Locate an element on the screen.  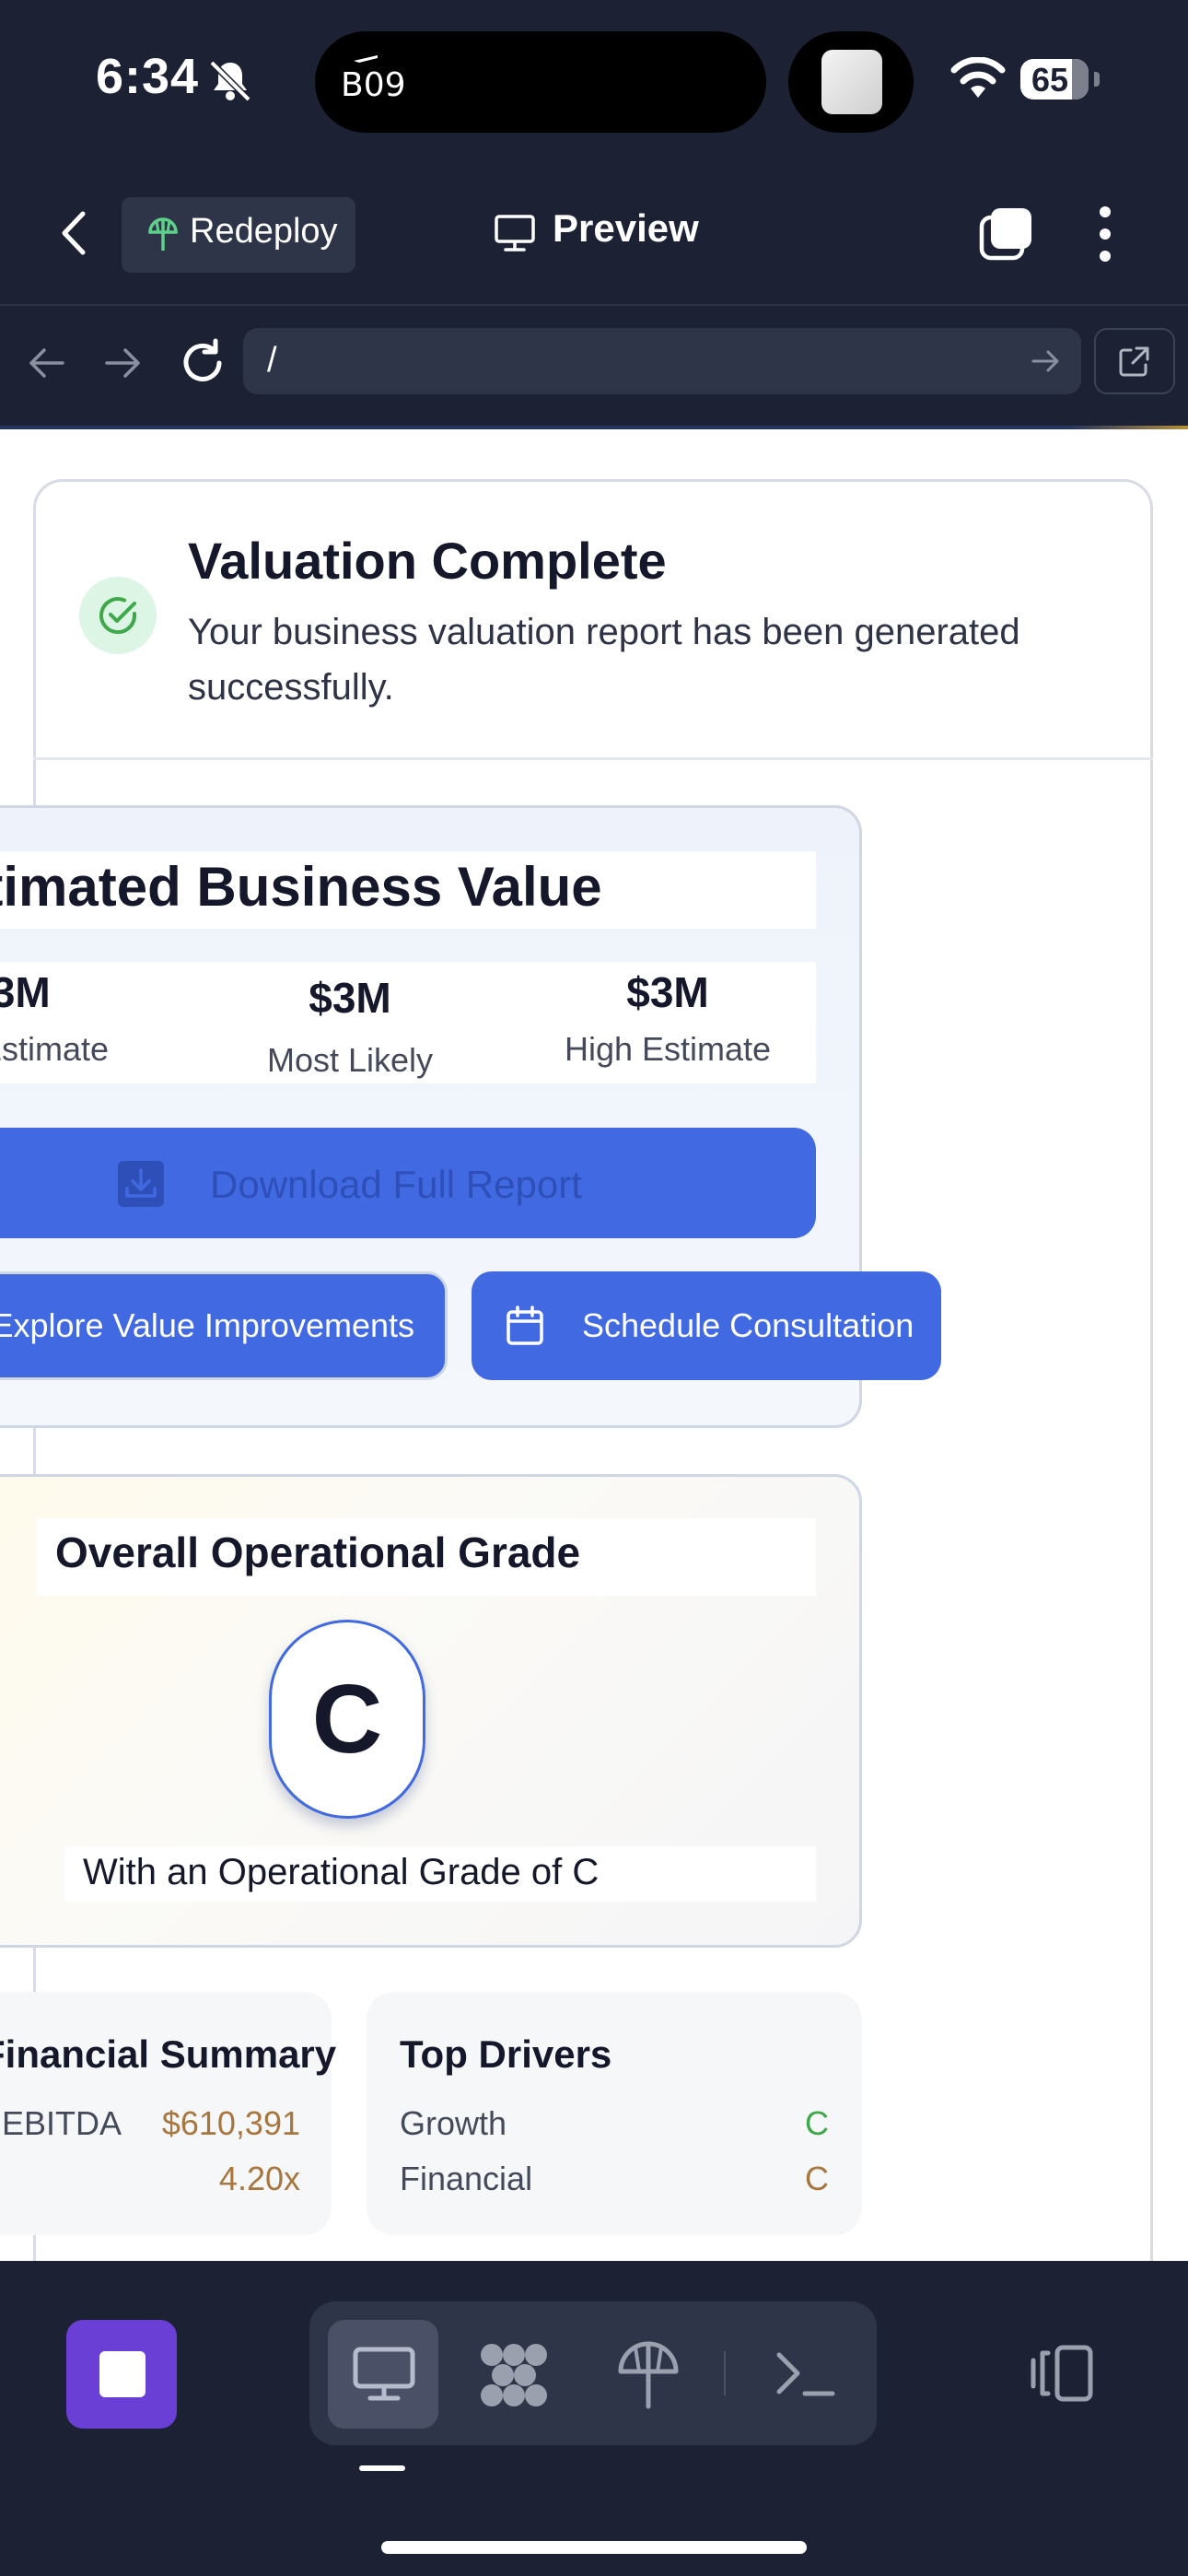
split-layout-icon is located at coordinates (1063, 2373).